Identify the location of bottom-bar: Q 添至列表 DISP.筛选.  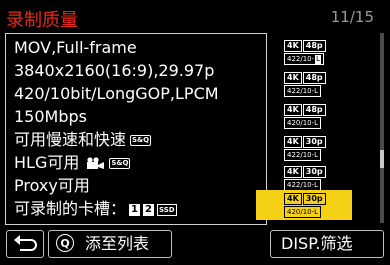
(195, 244).